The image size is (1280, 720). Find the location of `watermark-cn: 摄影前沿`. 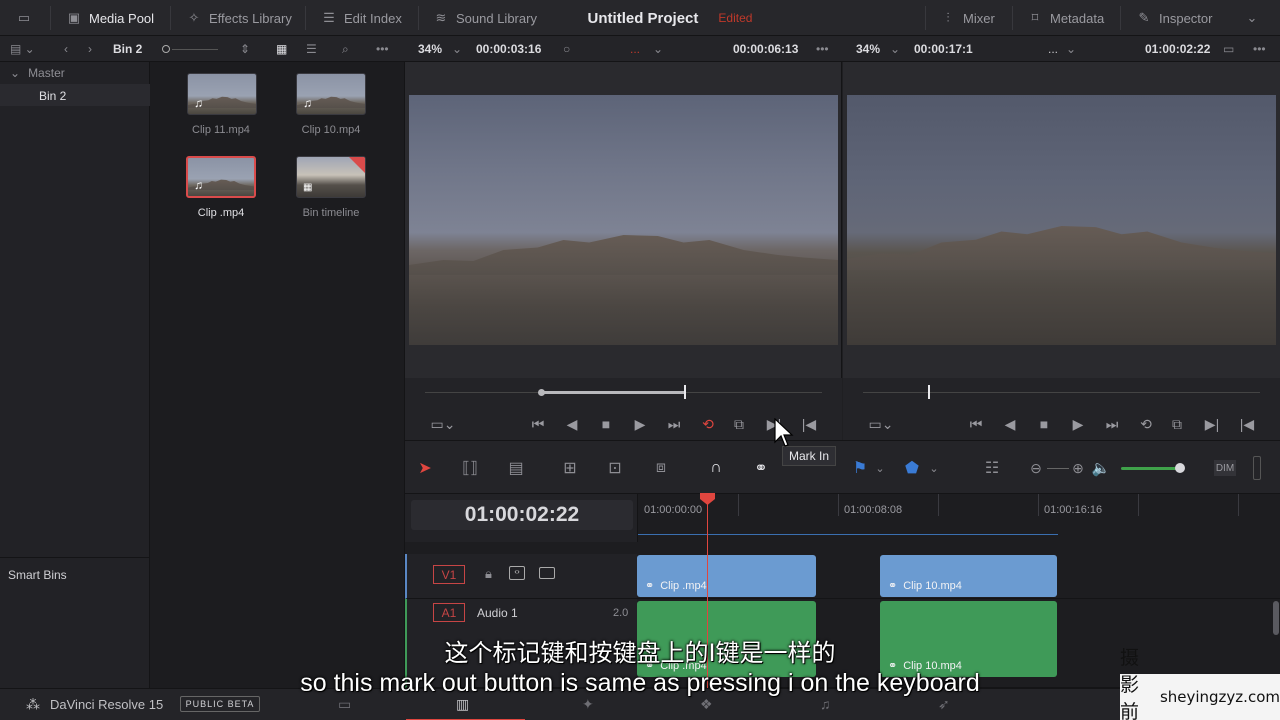

watermark-cn: 摄影前沿 is located at coordinates (1130, 683).